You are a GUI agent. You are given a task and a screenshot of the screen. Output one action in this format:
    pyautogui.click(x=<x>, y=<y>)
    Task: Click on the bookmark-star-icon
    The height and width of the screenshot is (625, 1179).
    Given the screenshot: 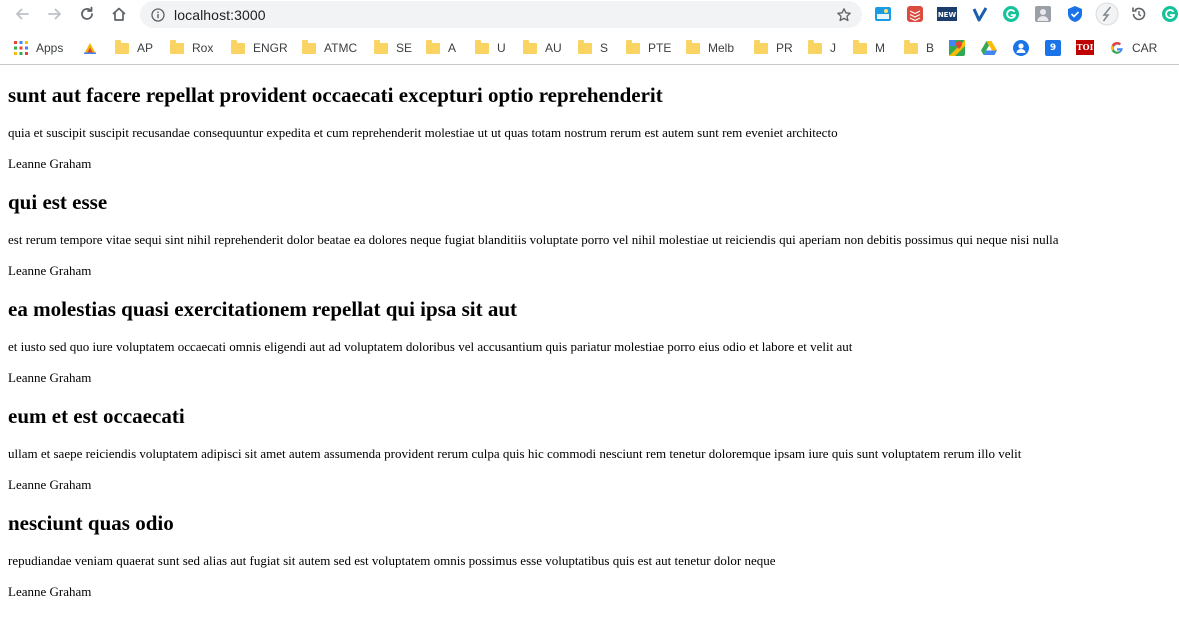 What is the action you would take?
    pyautogui.click(x=843, y=14)
    